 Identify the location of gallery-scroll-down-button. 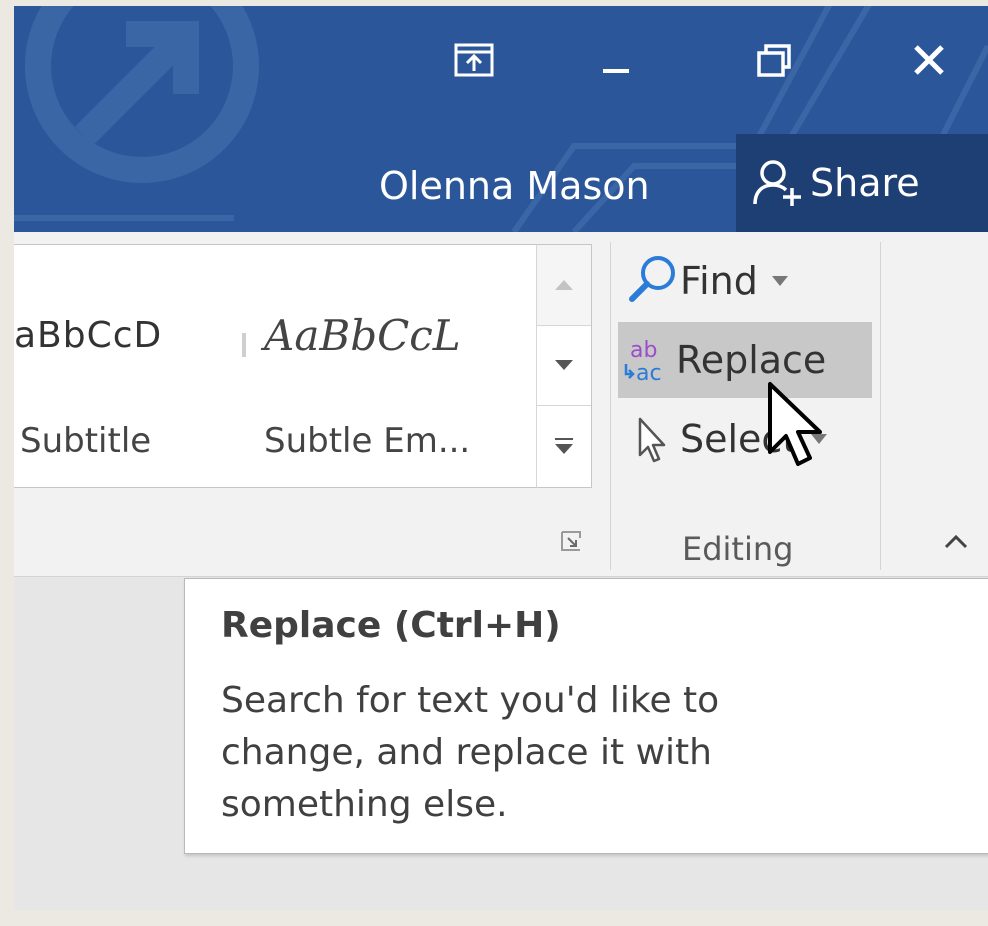
(564, 365).